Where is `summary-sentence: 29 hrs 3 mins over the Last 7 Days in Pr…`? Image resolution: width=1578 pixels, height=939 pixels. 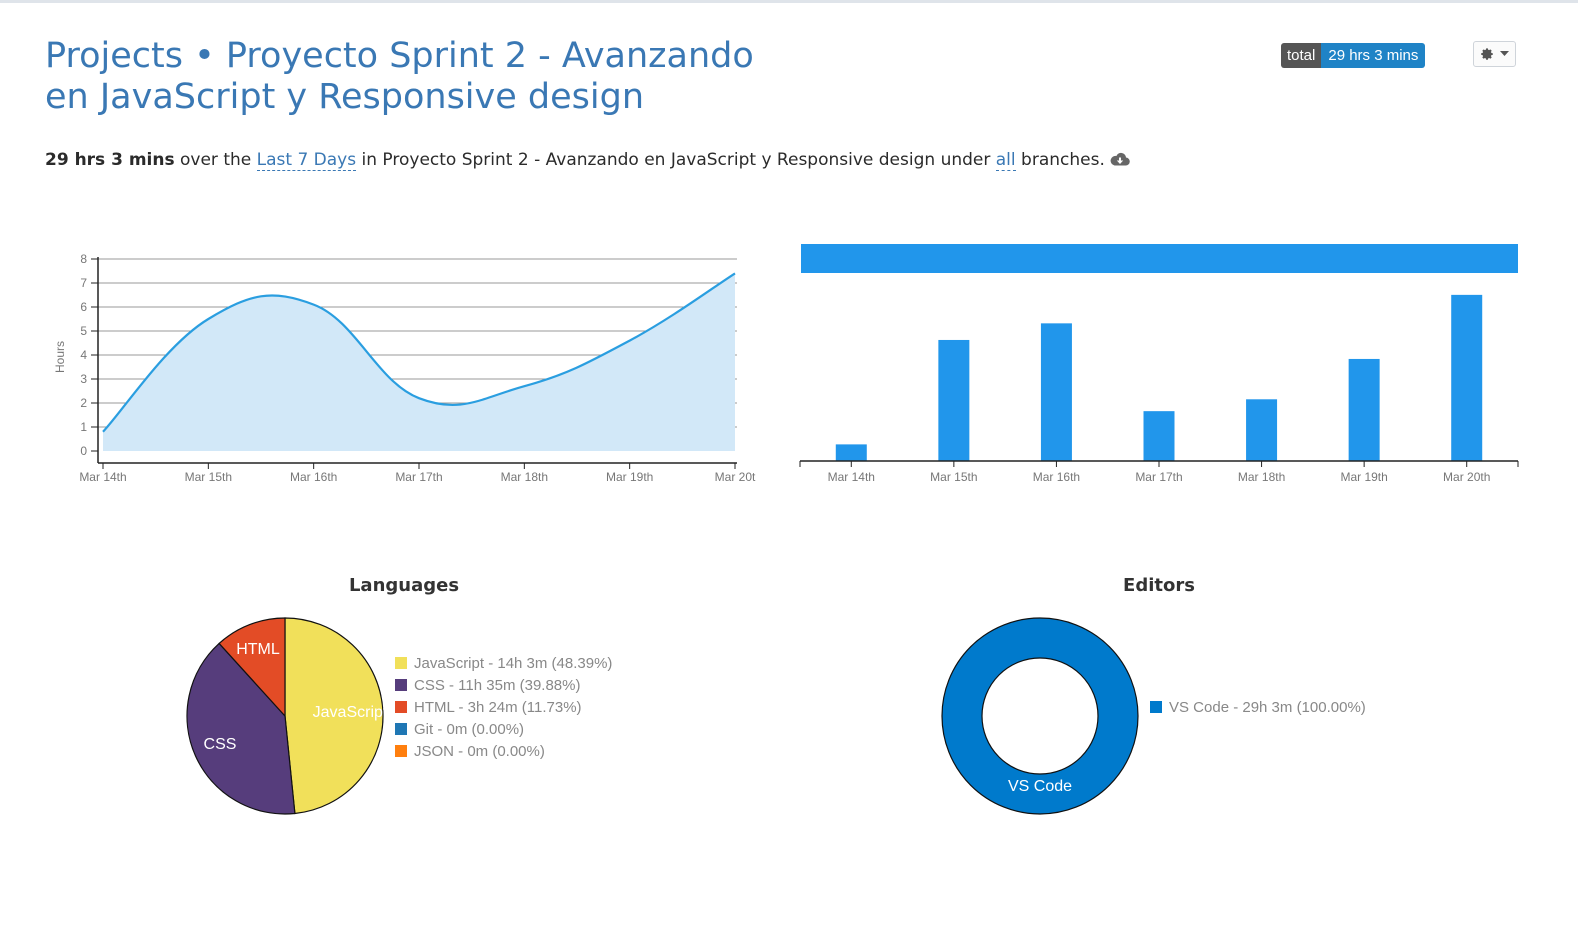
summary-sentence: 29 hrs 3 mins over the Last 7 Days in Pr… is located at coordinates (745, 160).